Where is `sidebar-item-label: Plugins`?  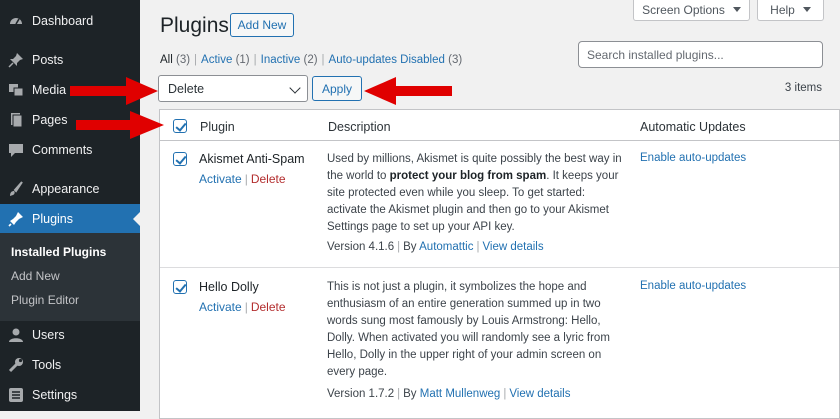 sidebar-item-label: Plugins is located at coordinates (52, 219).